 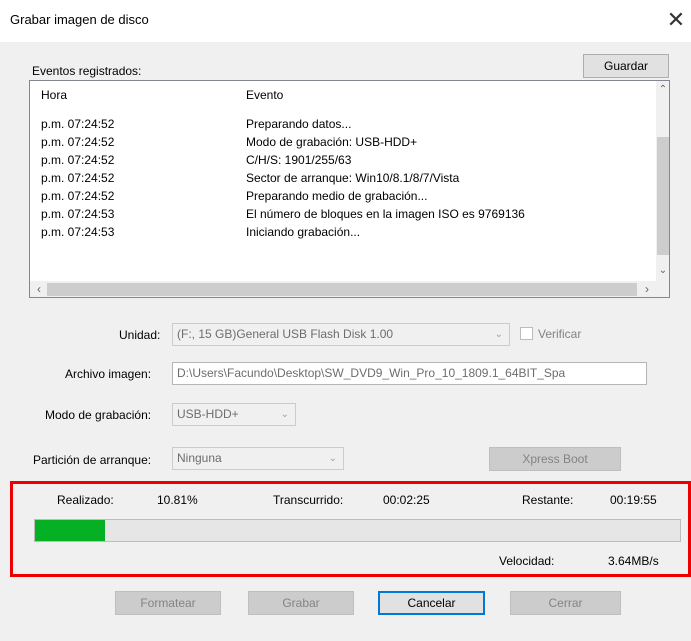 I want to click on log-row: p.m. 07:24:52 C/H/S: 1901/255/63, so click(x=343, y=160).